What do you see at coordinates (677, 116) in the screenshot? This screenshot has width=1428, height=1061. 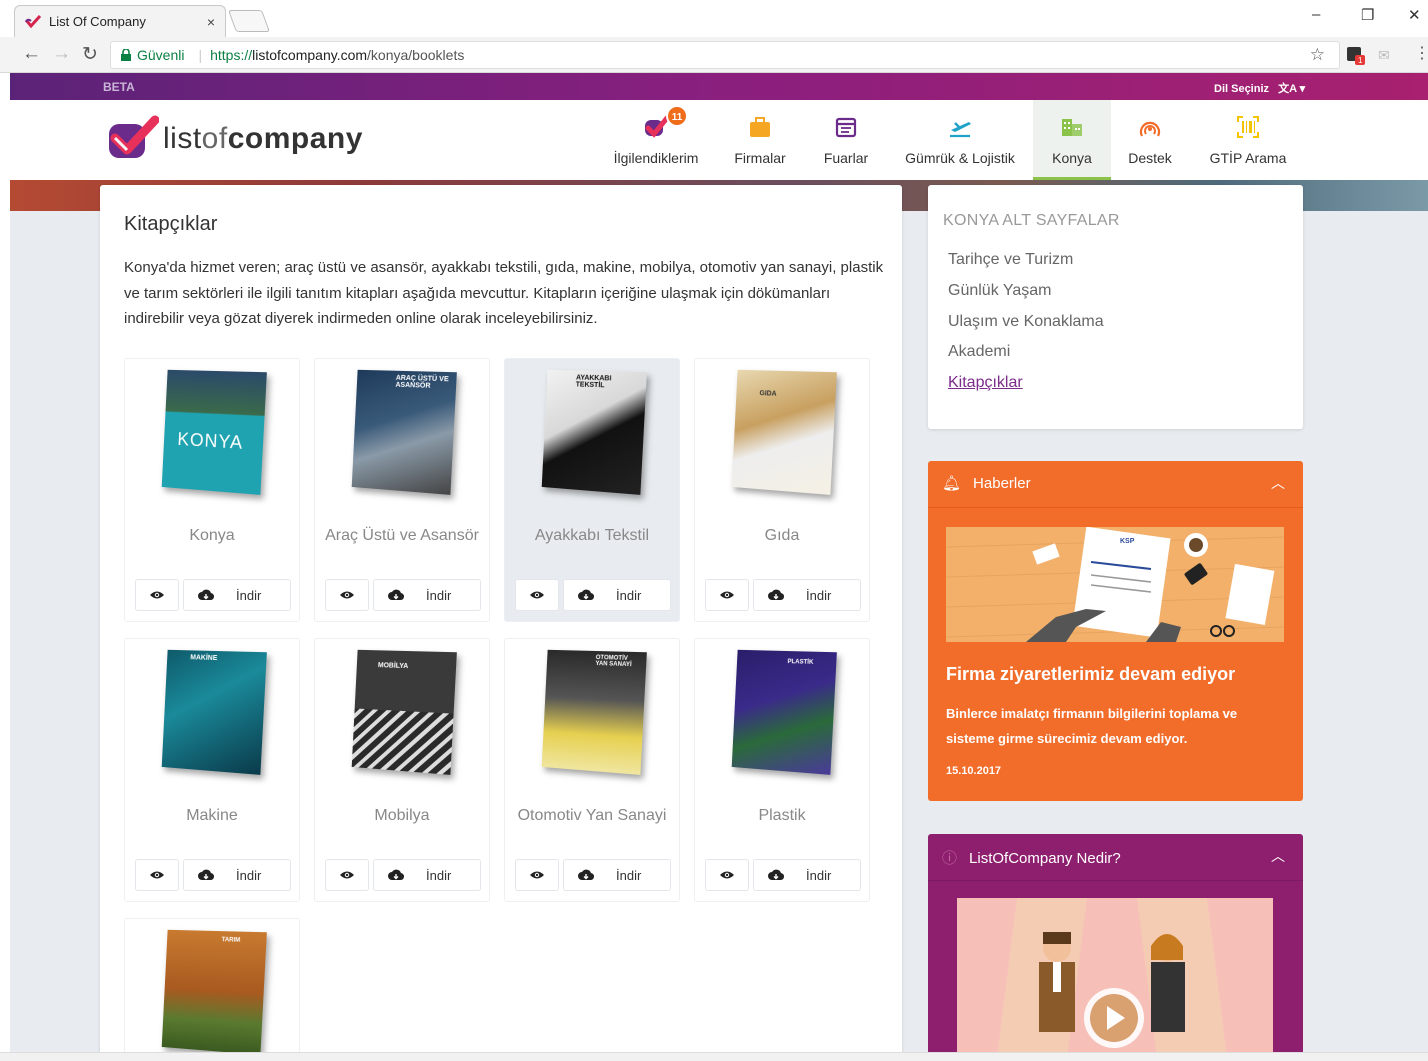 I see `nav-badge: 11` at bounding box center [677, 116].